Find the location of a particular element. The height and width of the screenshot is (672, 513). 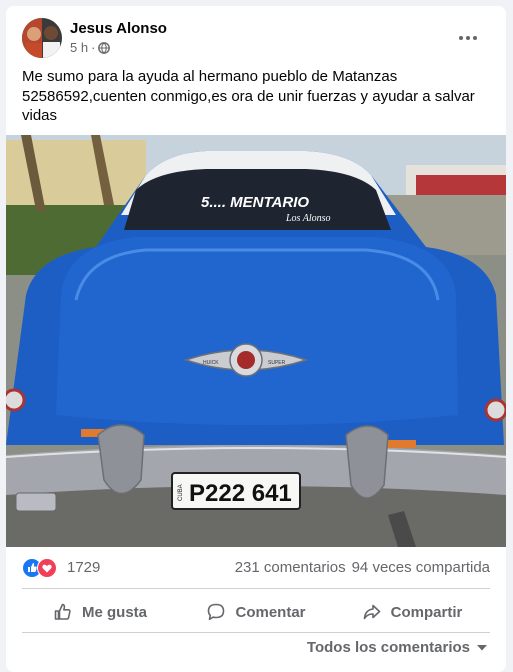

comments-filter-label: Todos los comentarios is located at coordinates (388, 647).